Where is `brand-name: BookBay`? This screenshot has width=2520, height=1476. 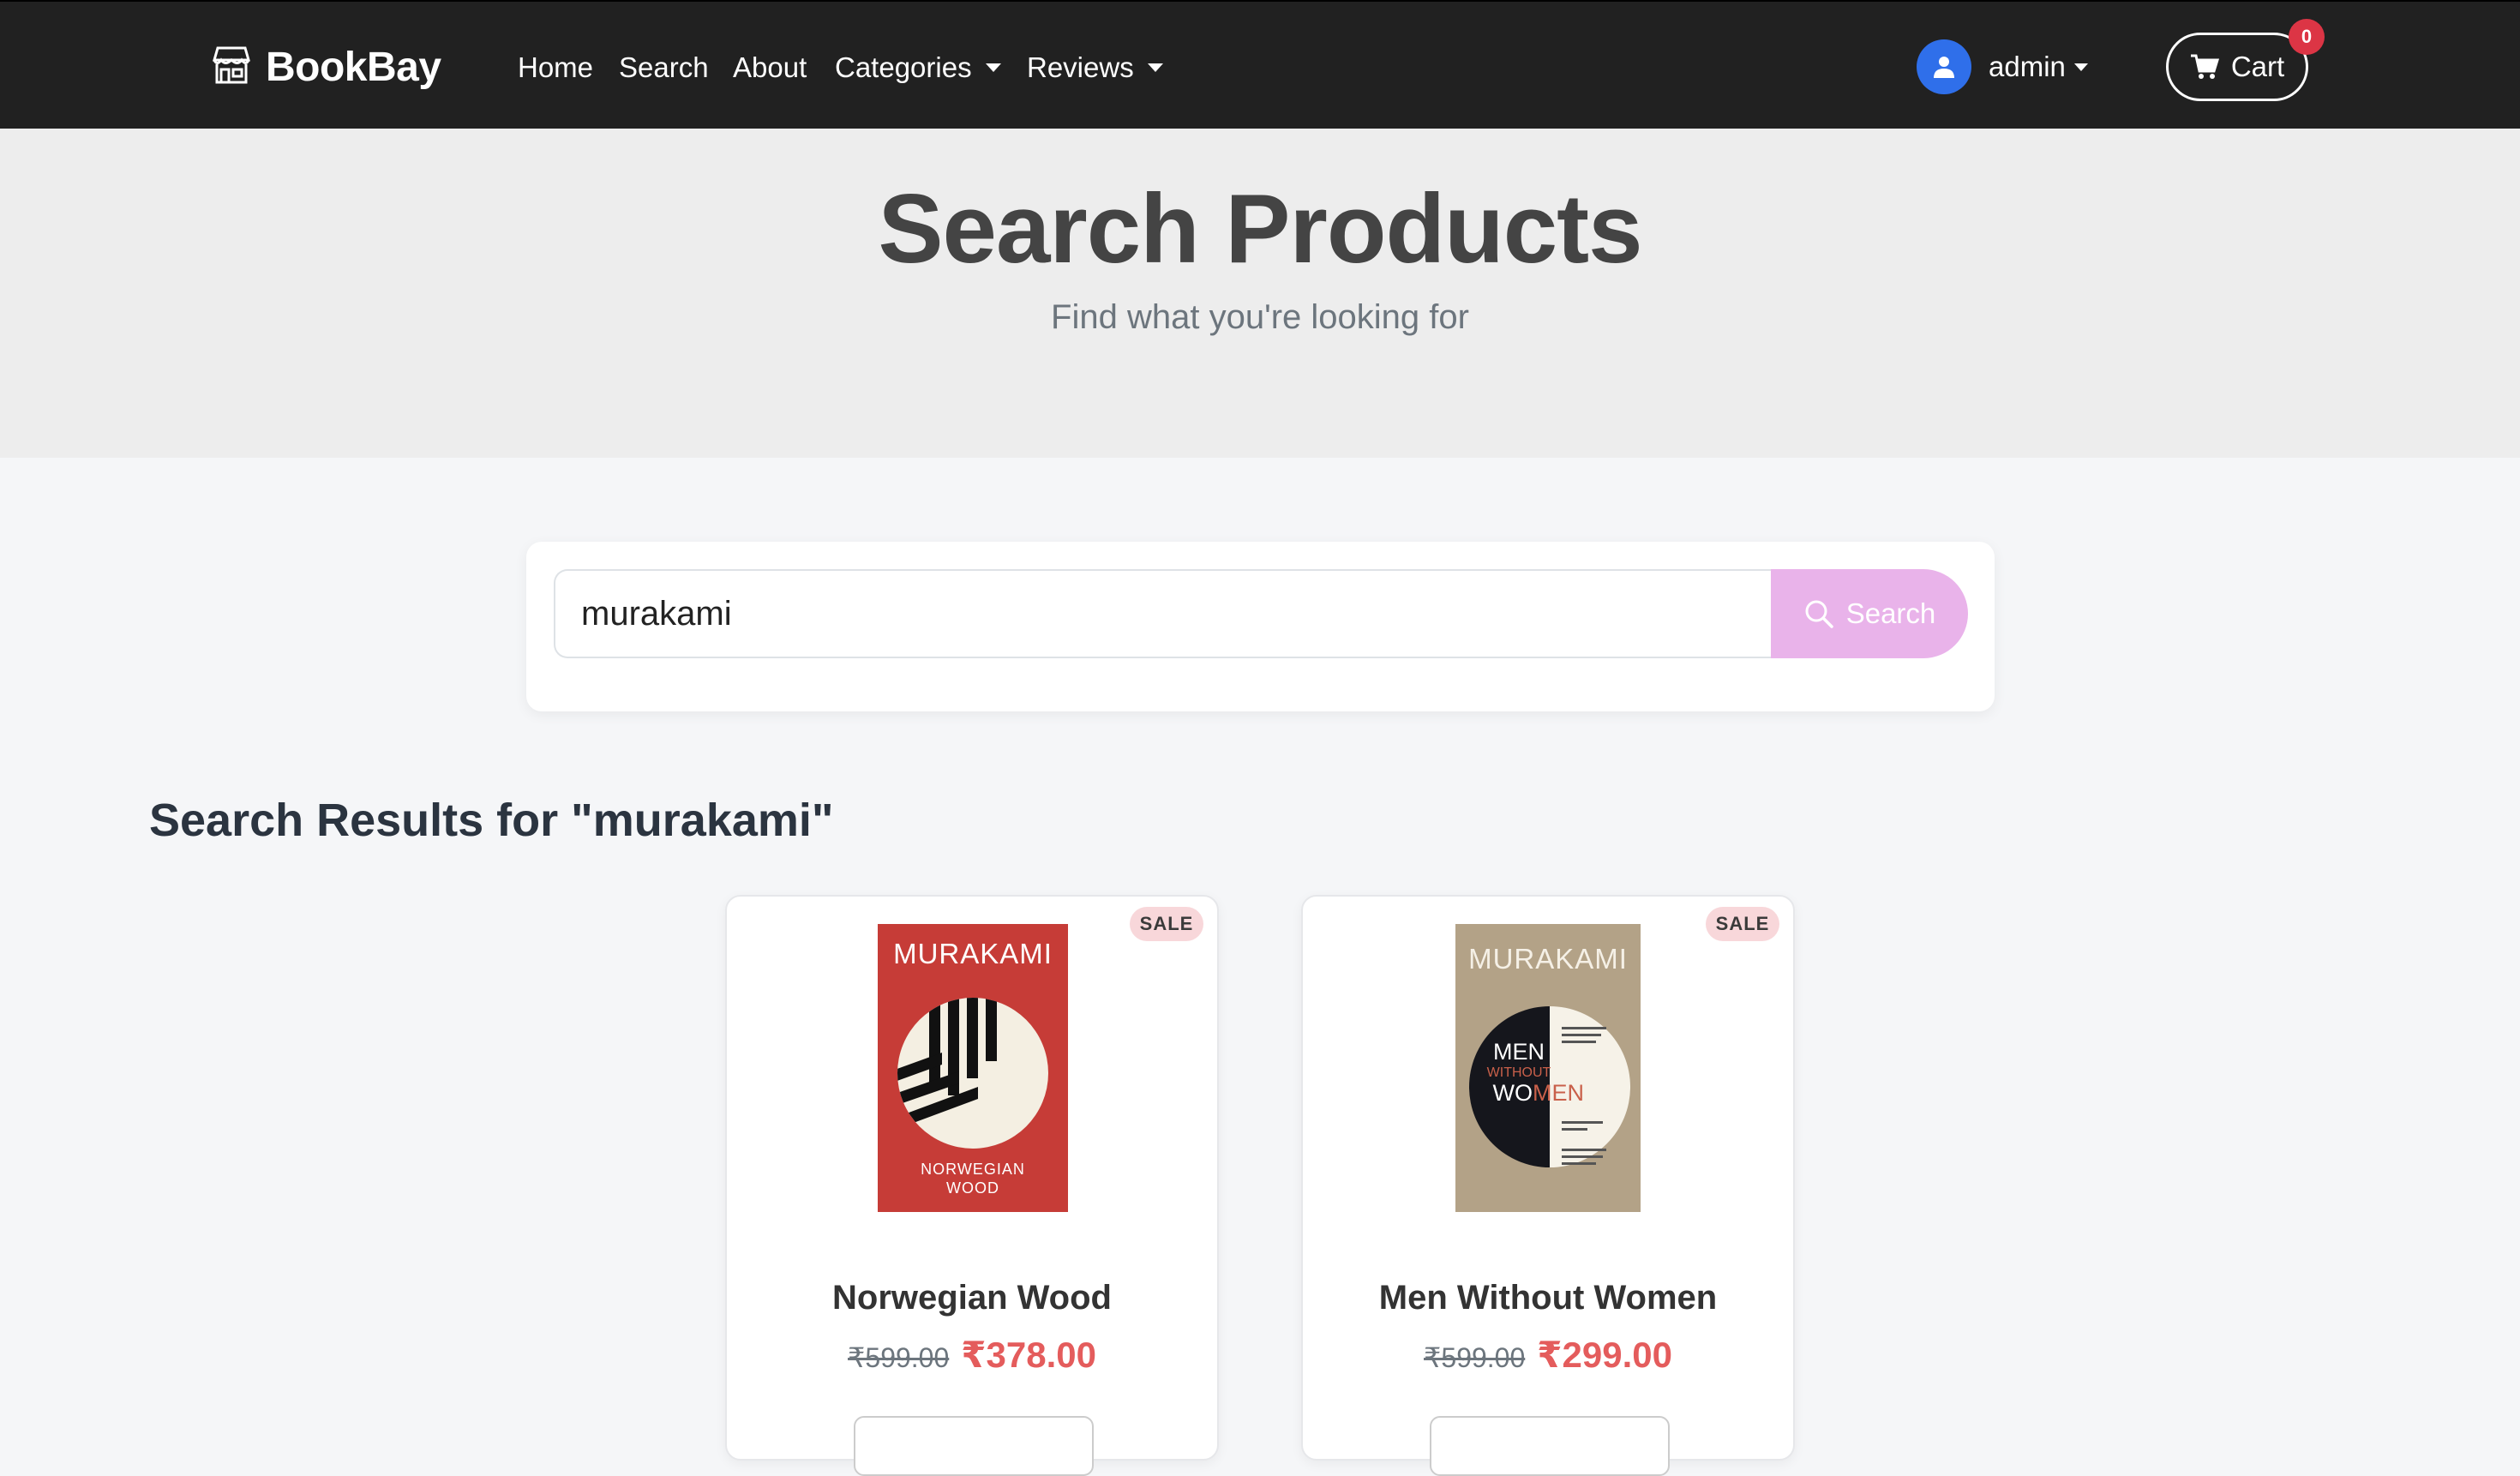 brand-name: BookBay is located at coordinates (353, 67).